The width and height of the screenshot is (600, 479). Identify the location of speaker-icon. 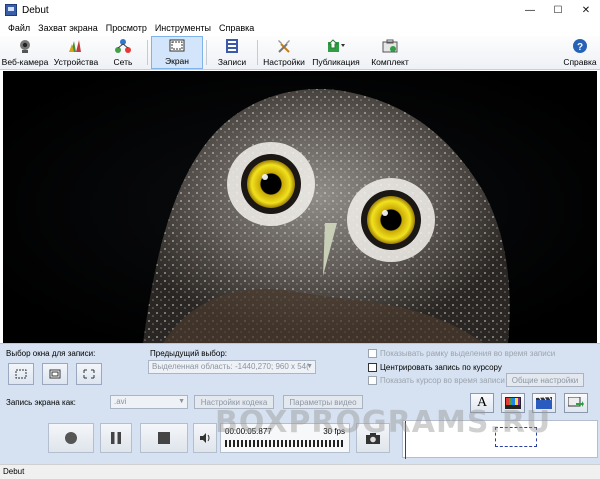
(205, 438).